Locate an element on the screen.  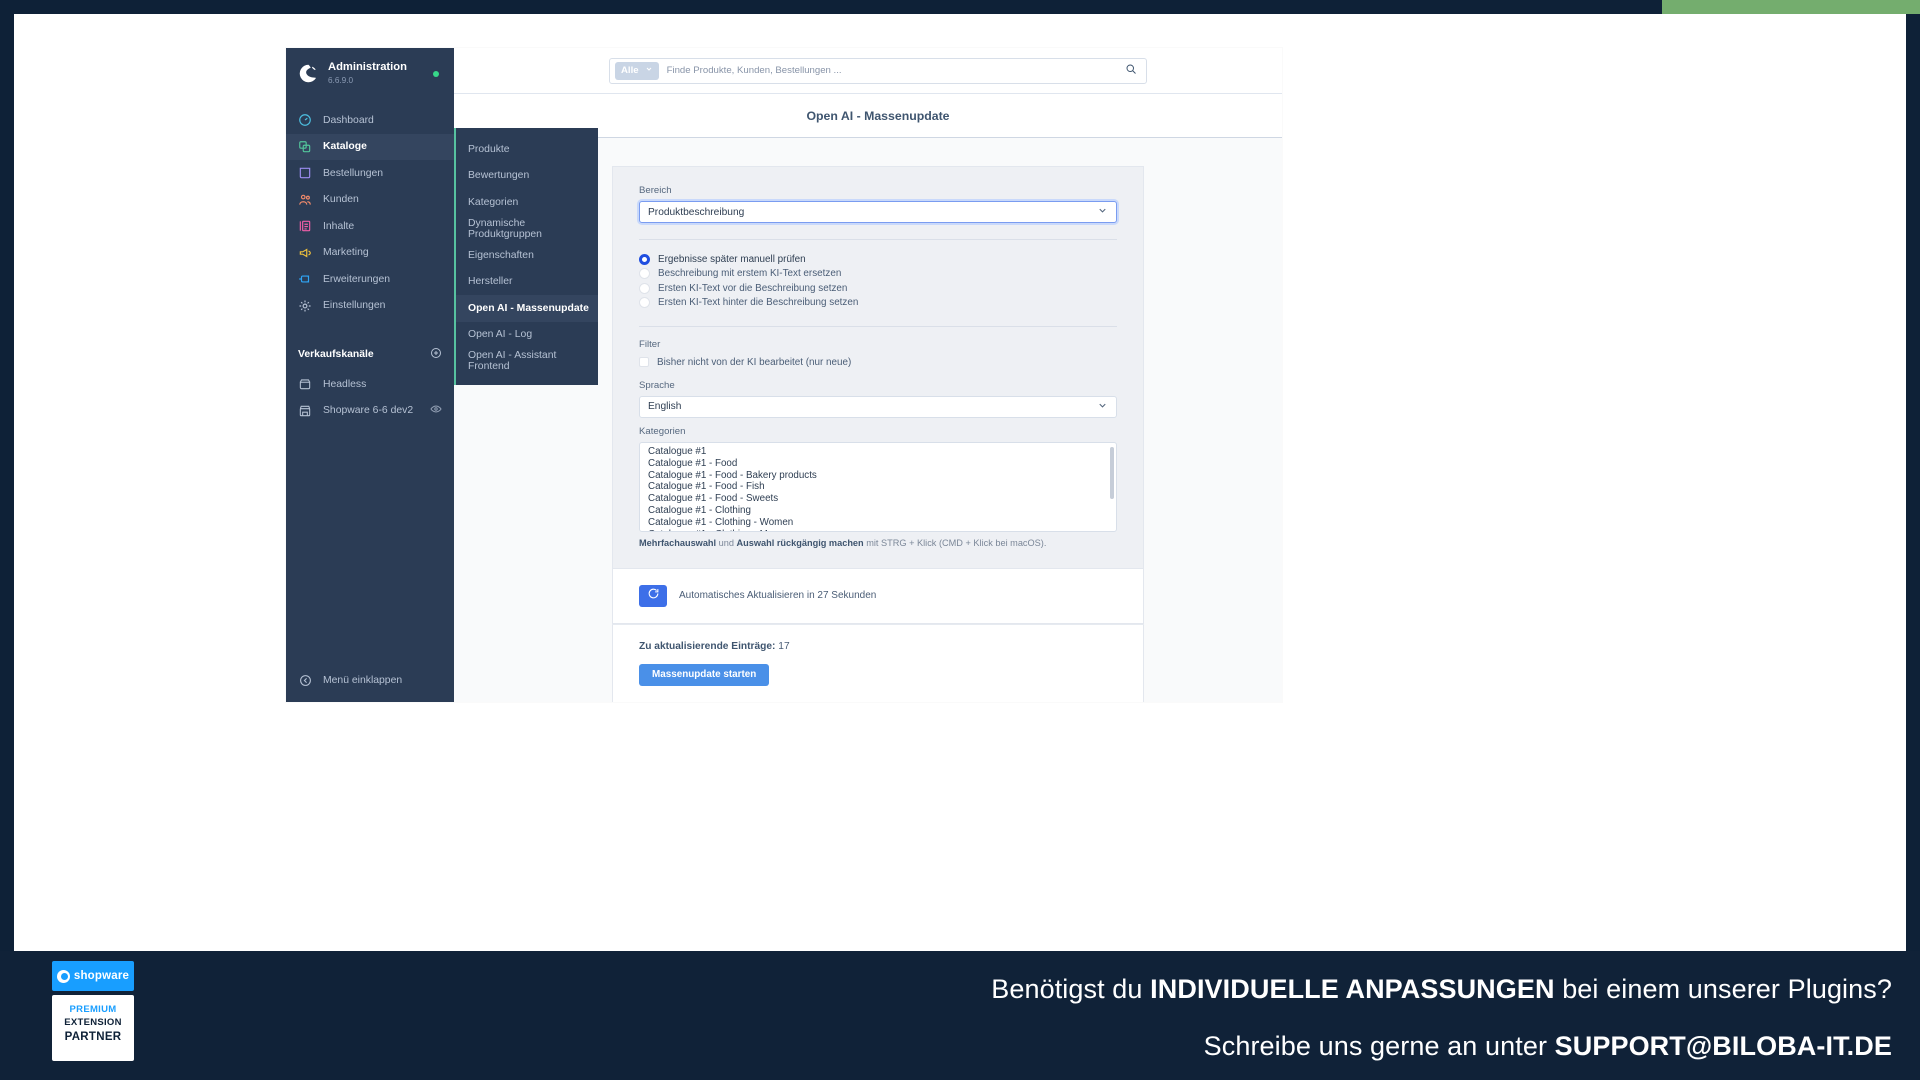
flyout-item-hersteller: Hersteller is located at coordinates (527, 282).